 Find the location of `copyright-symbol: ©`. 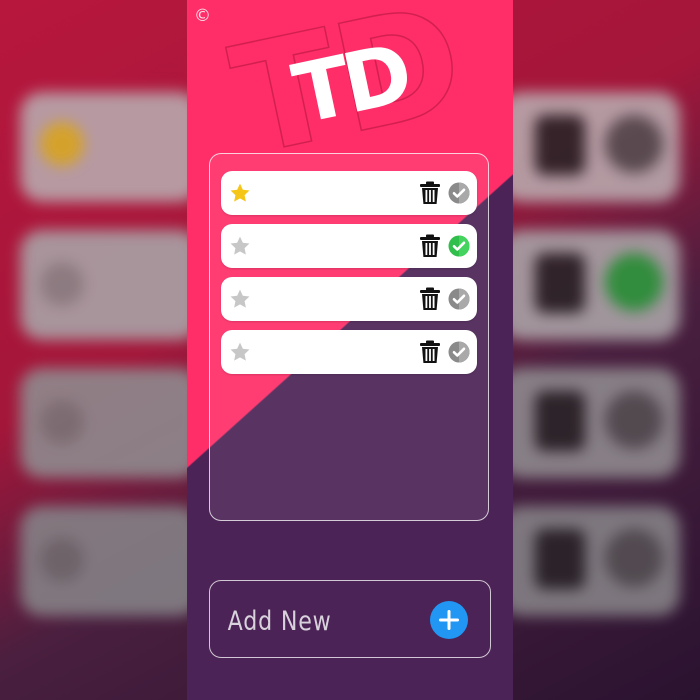

copyright-symbol: © is located at coordinates (202, 16).